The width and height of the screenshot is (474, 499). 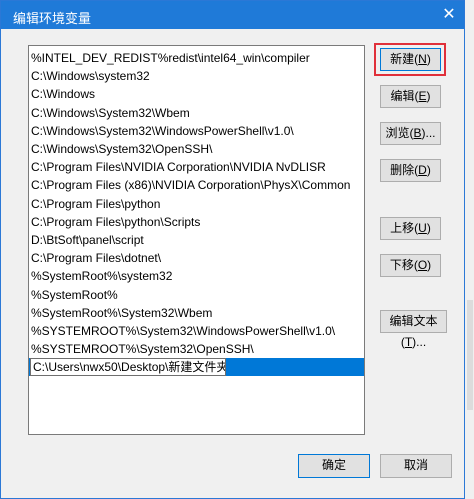 What do you see at coordinates (196, 113) in the screenshot?
I see `path-list-item: C:\Windows\System32\Wbem` at bounding box center [196, 113].